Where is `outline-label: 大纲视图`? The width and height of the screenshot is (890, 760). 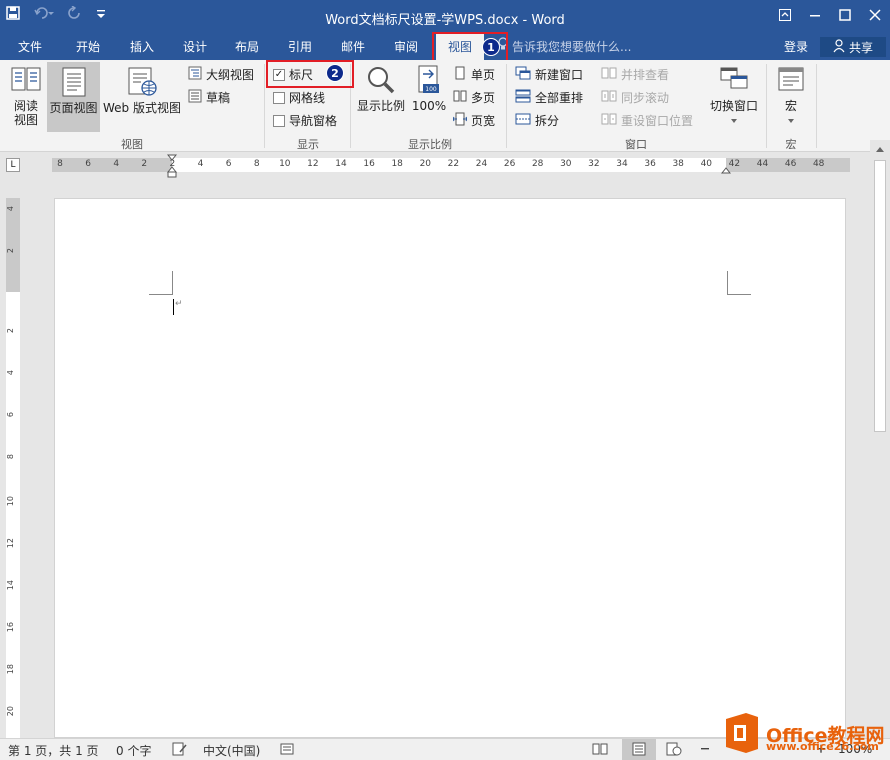
outline-label: 大纲视图 is located at coordinates (230, 75).